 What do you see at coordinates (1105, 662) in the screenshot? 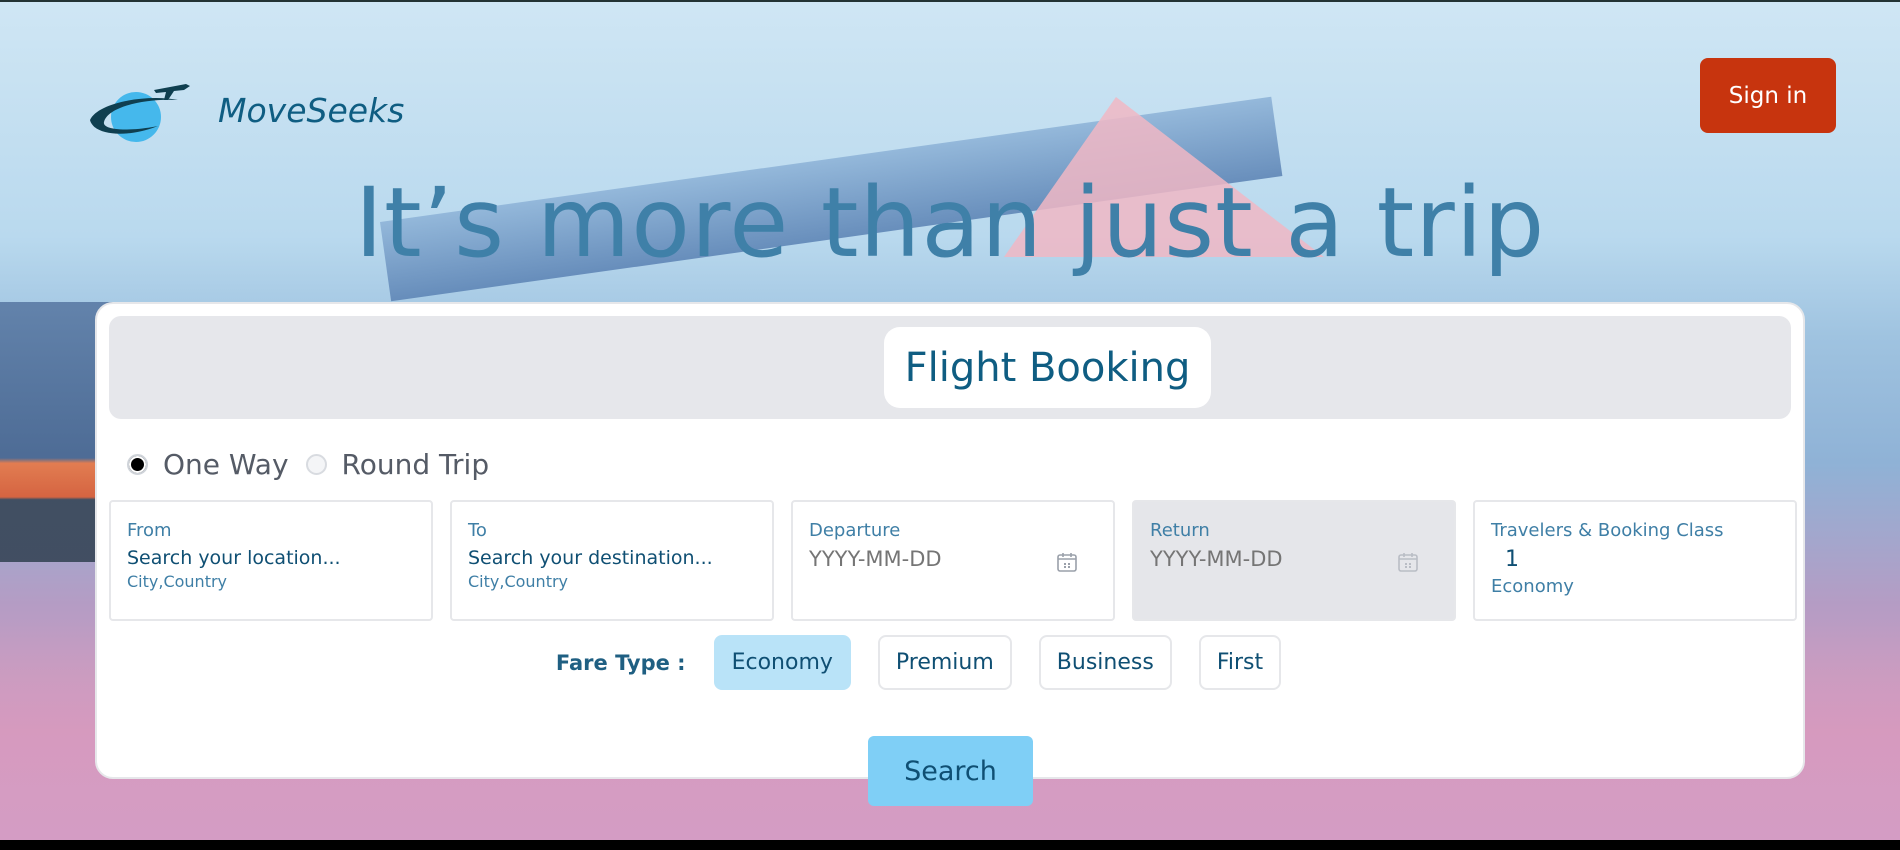
I see `fare-business-button: Business` at bounding box center [1105, 662].